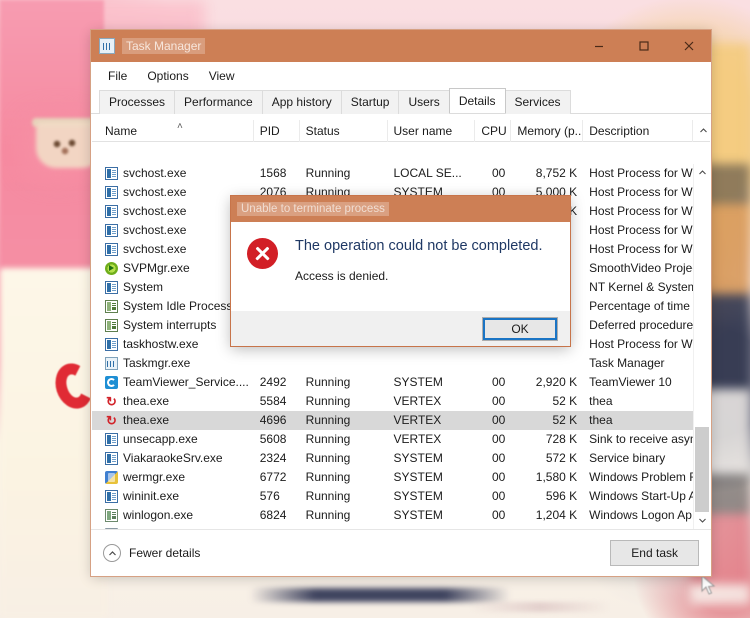  I want to click on tab-processes: Processes, so click(137, 102).